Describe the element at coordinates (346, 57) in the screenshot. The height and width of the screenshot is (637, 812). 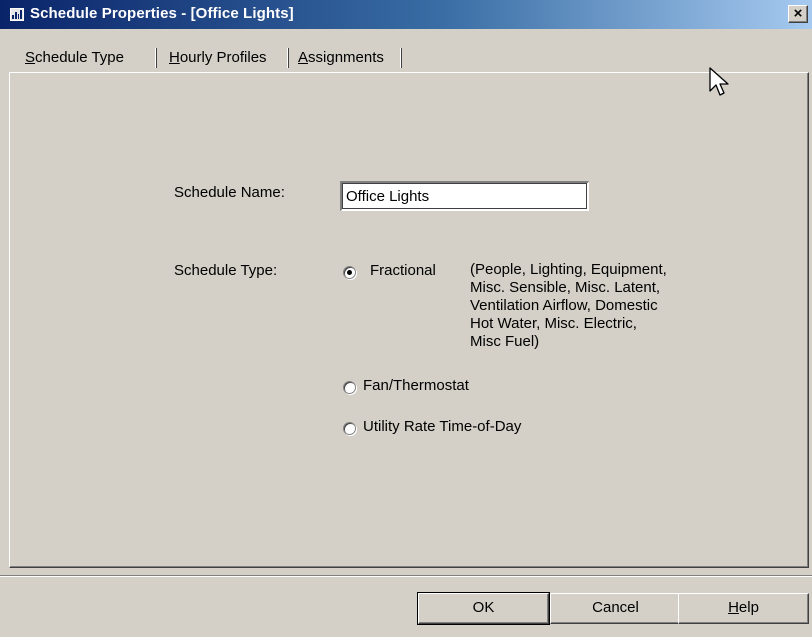
I see `tab-label: ssignments` at that location.